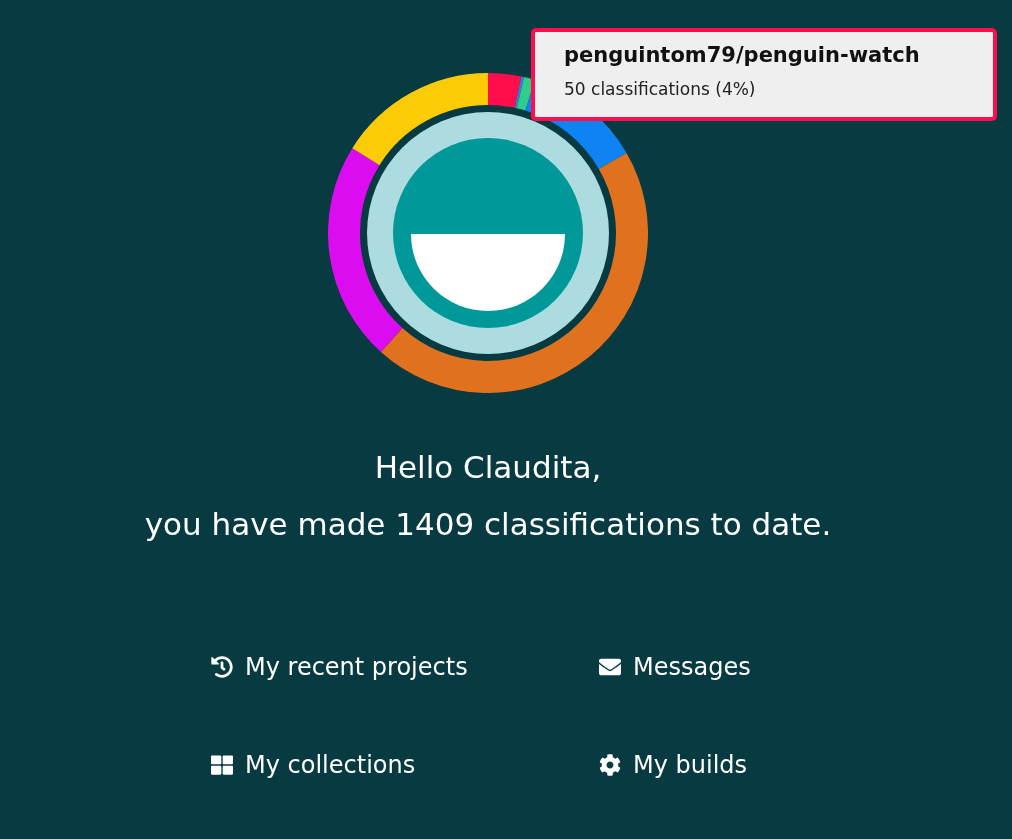 The height and width of the screenshot is (839, 1012). I want to click on tooltip-detail: 50 classifications (4%), so click(660, 89).